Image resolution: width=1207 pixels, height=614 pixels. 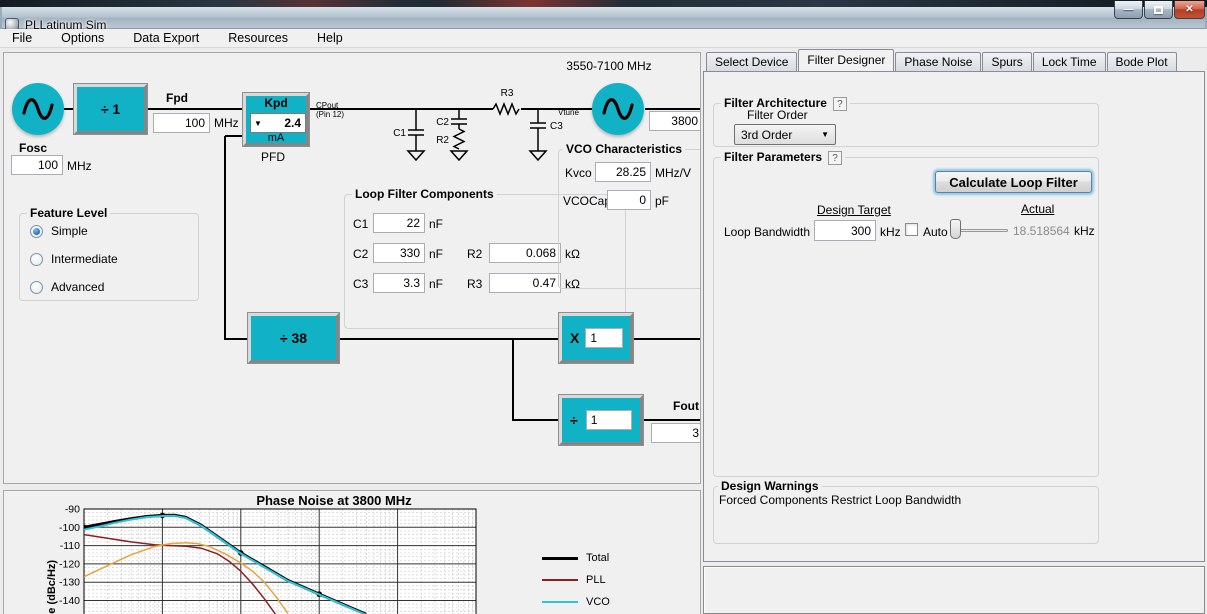 What do you see at coordinates (78, 287) in the screenshot?
I see `radio-advanced-label: Advanced` at bounding box center [78, 287].